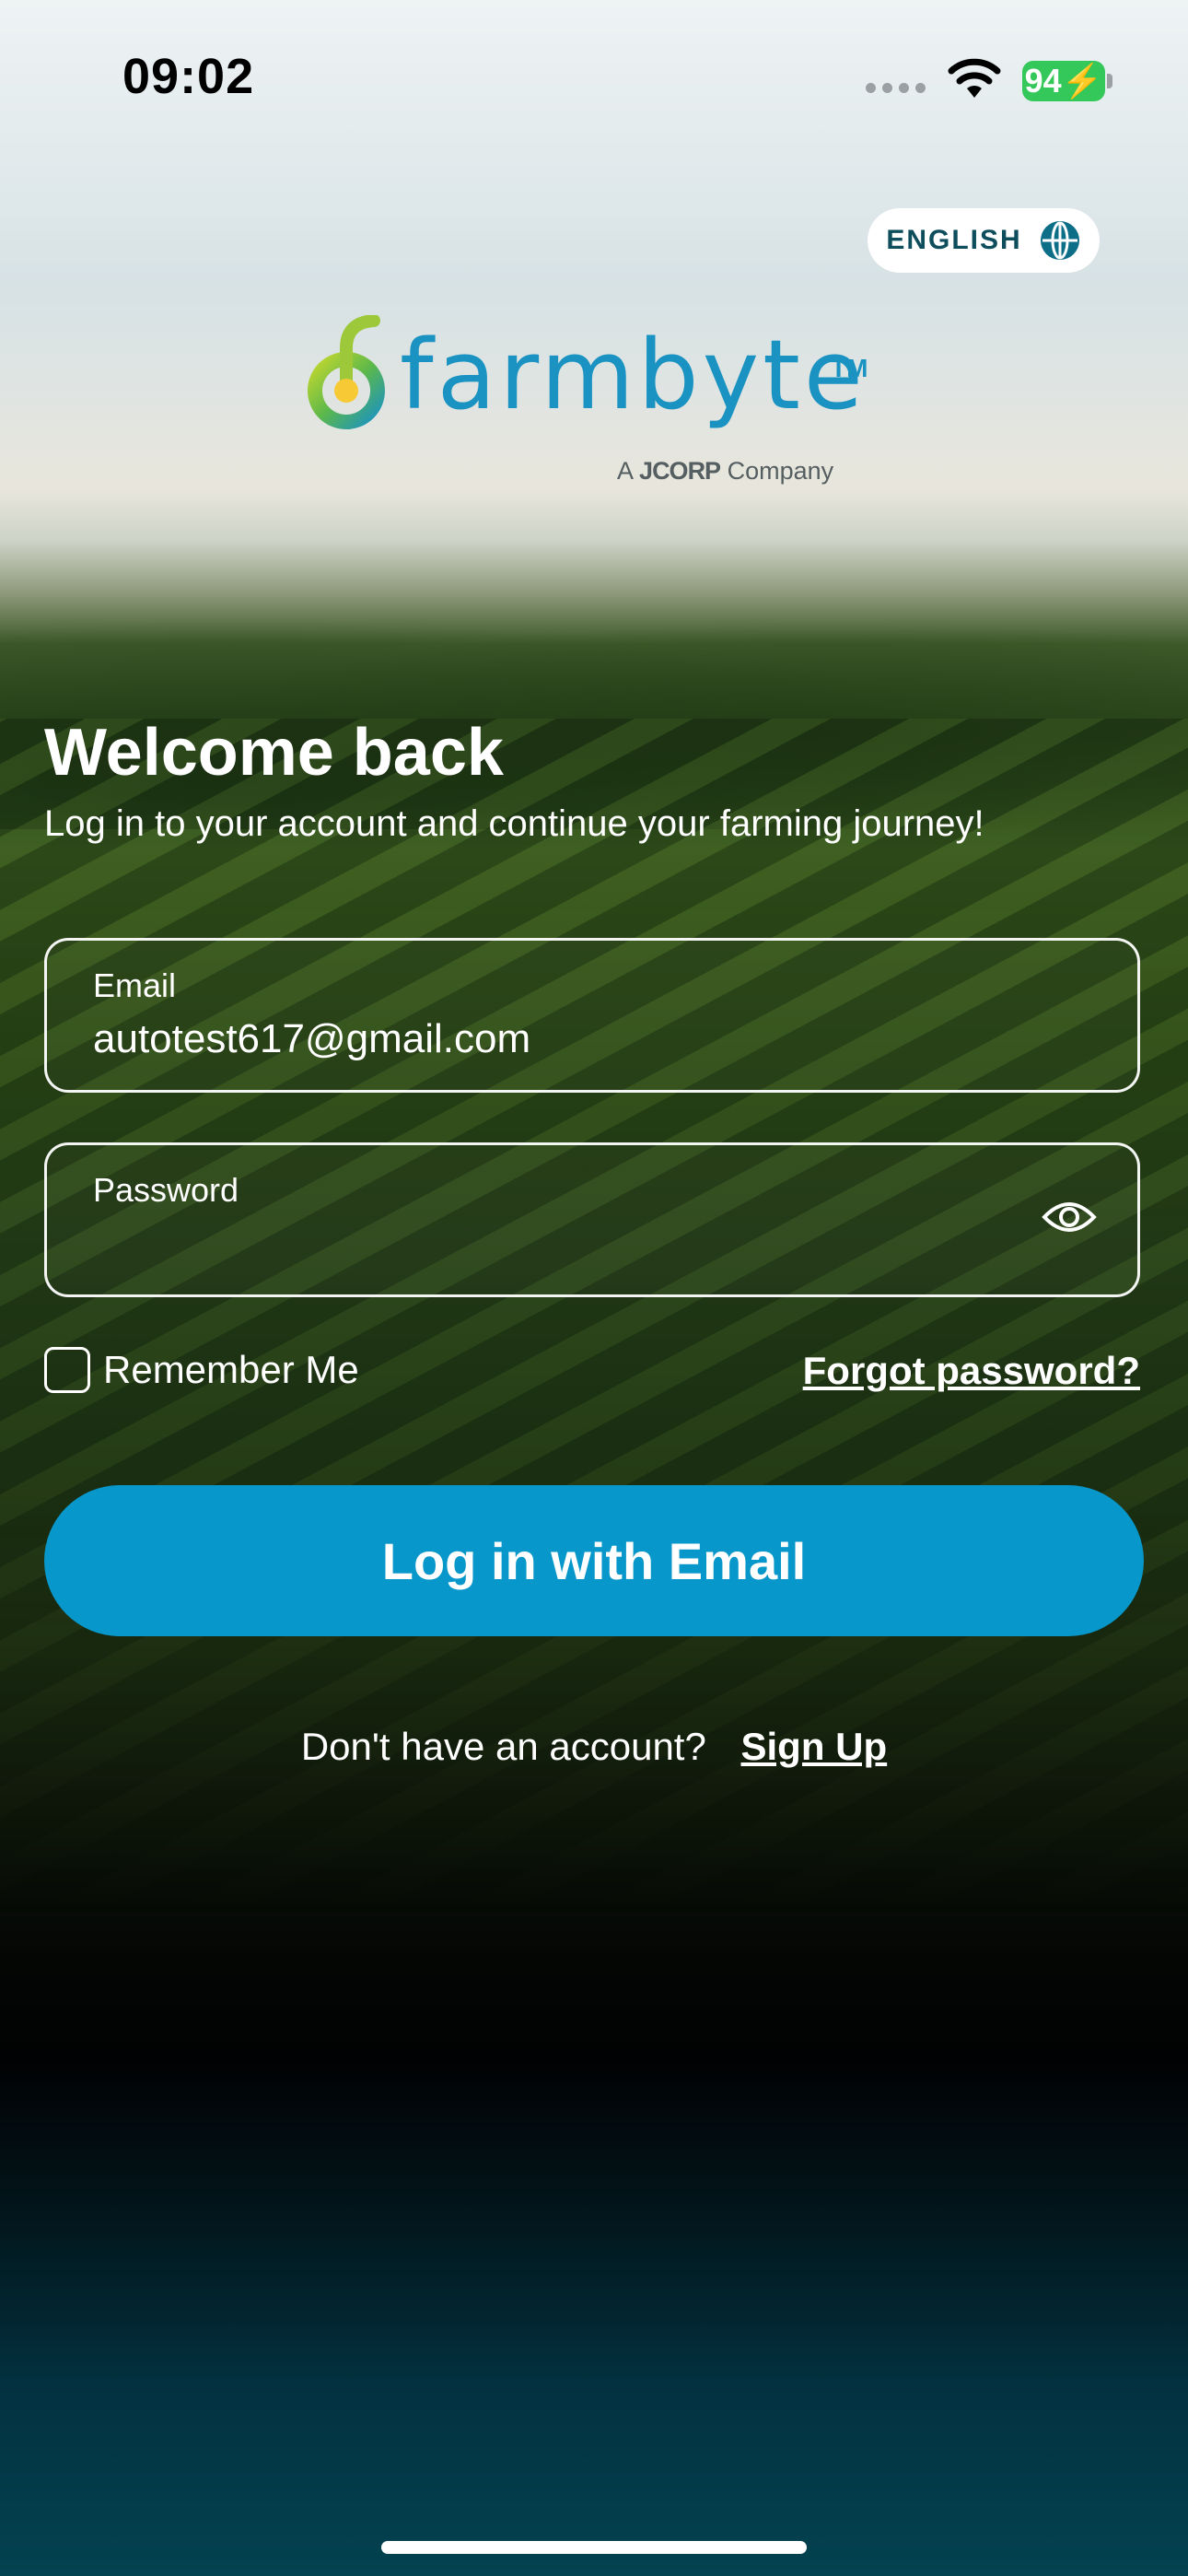  What do you see at coordinates (633, 375) in the screenshot?
I see `logo-wordmark: farmbyte` at bounding box center [633, 375].